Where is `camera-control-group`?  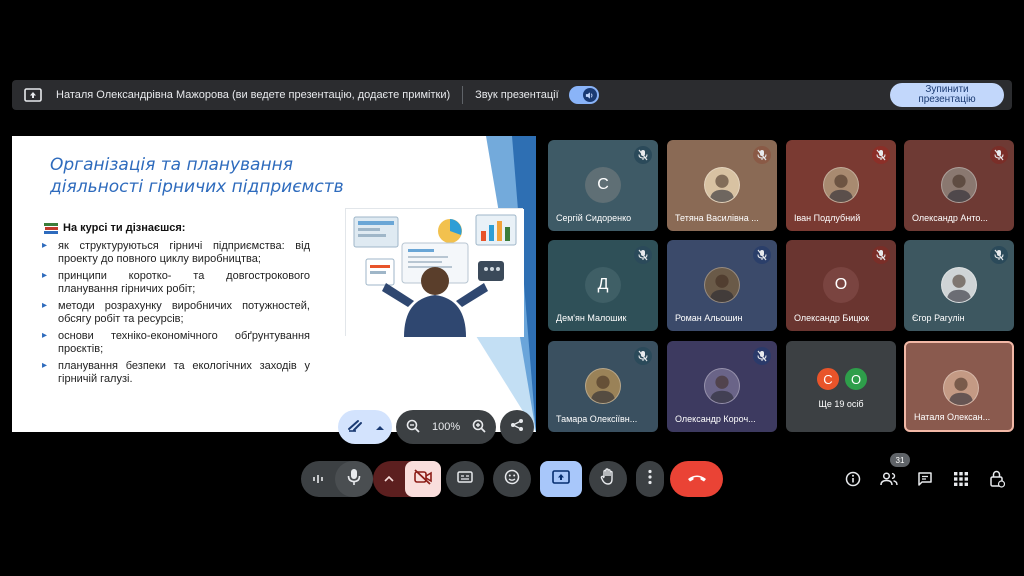 camera-control-group is located at coordinates (407, 479).